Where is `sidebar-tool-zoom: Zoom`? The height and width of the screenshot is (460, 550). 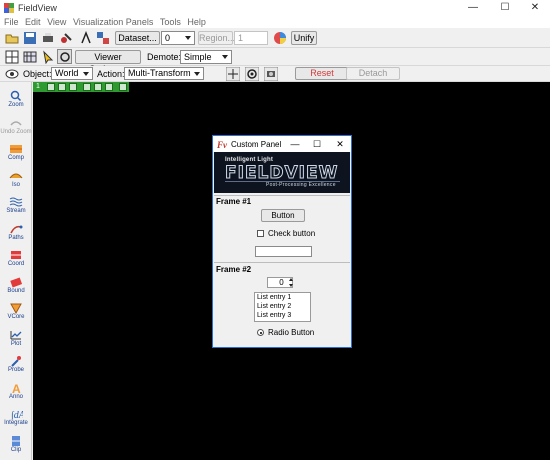 sidebar-tool-zoom: Zoom is located at coordinates (16, 100).